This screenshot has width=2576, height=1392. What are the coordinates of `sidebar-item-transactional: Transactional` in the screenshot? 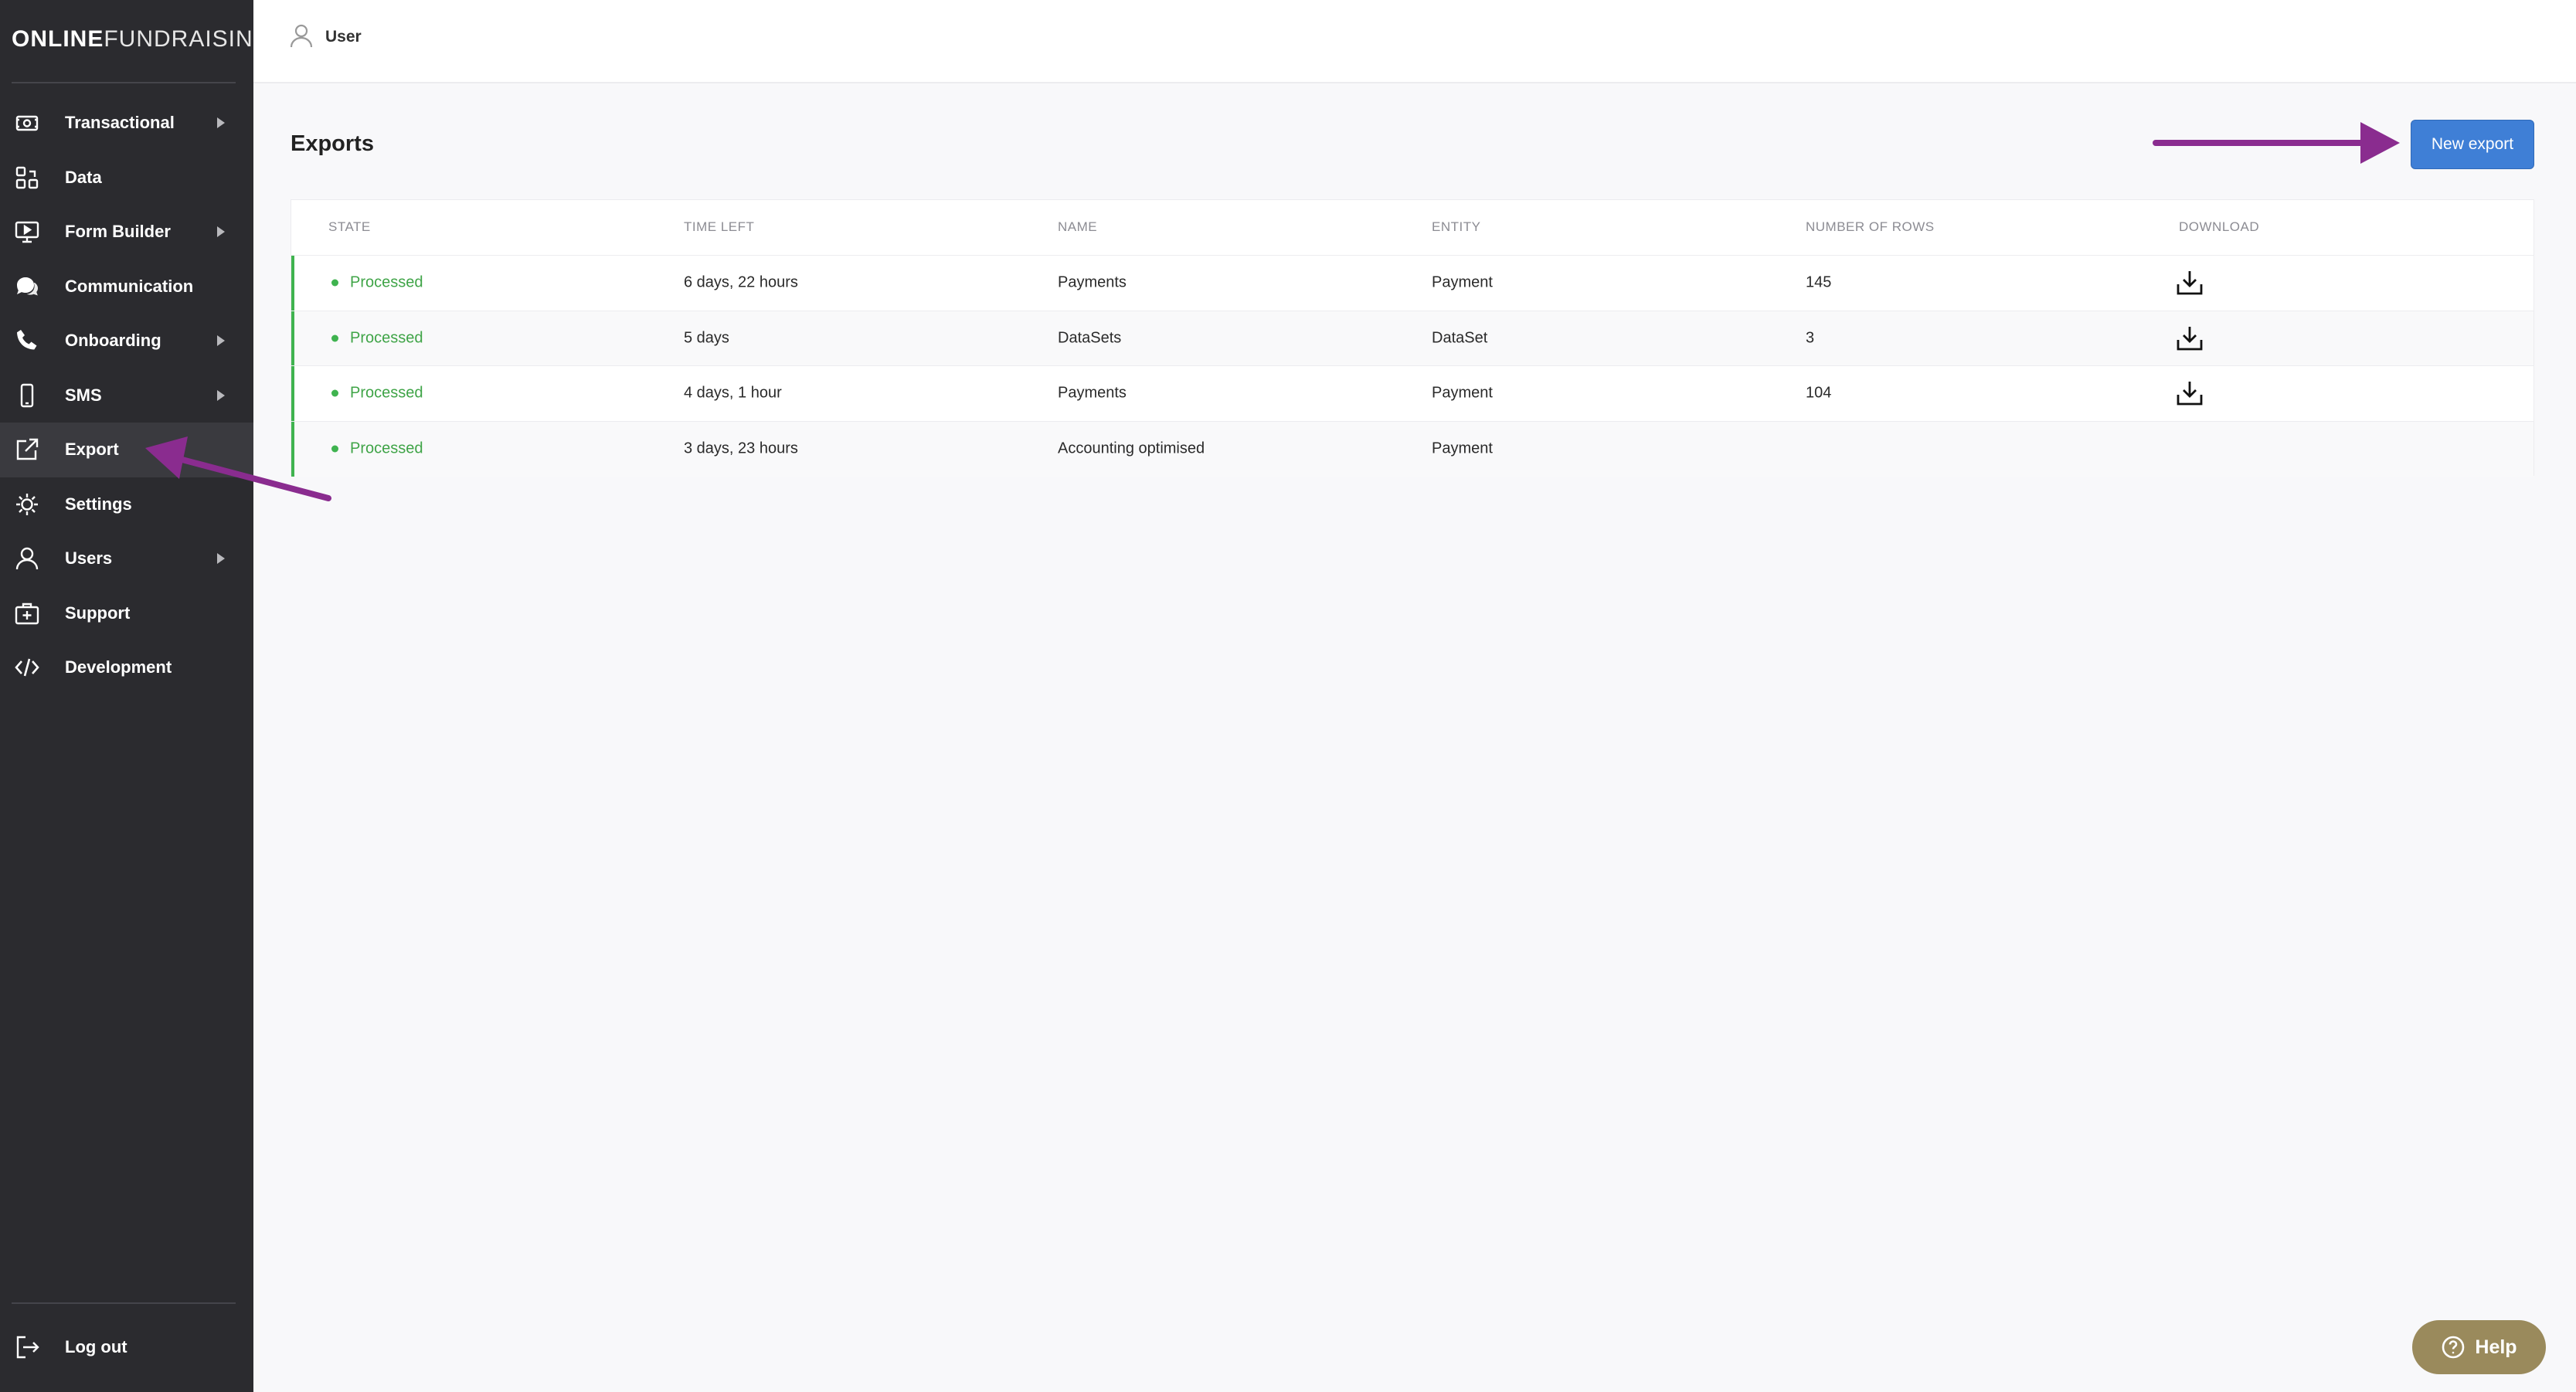 It's located at (126, 123).